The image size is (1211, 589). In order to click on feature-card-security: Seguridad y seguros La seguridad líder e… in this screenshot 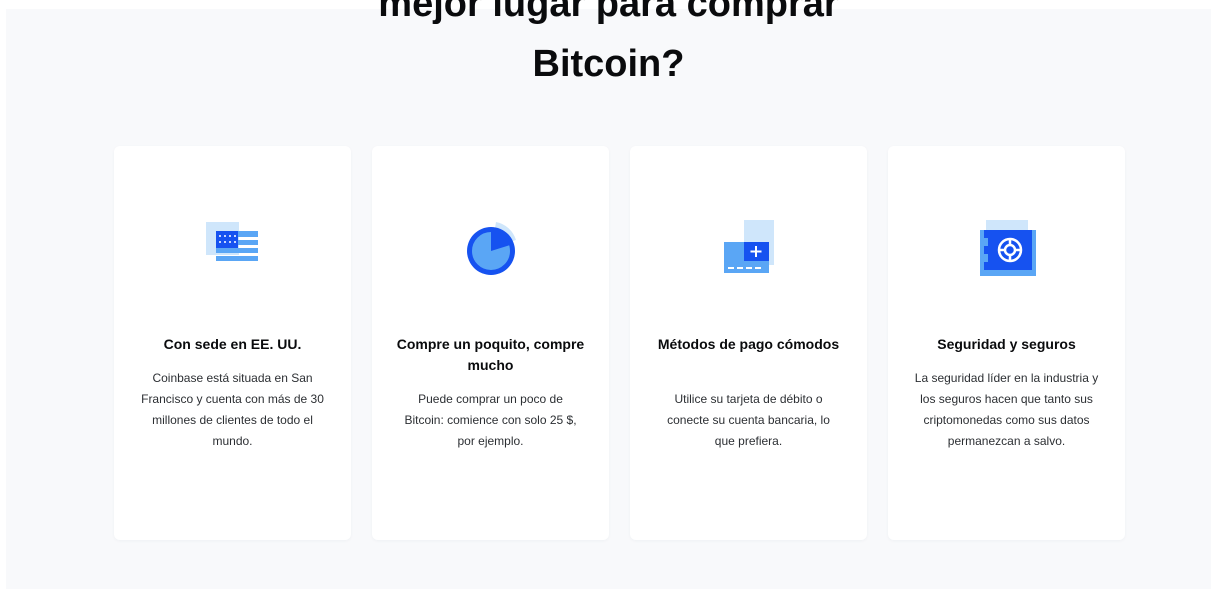, I will do `click(1006, 343)`.